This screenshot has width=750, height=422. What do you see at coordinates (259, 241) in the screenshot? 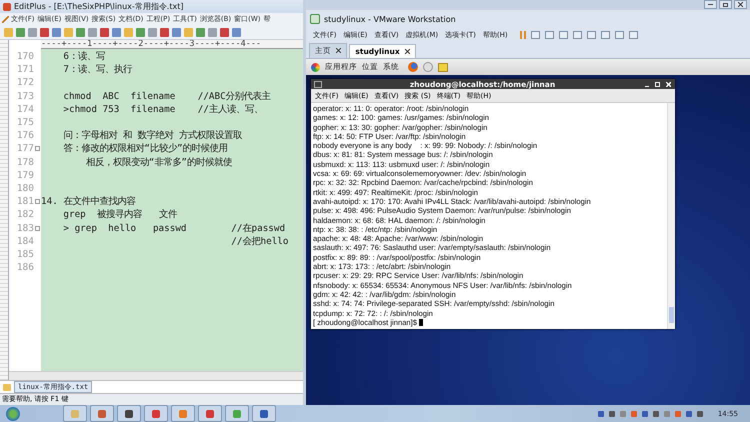
I see `code-line: //会把hello` at bounding box center [259, 241].